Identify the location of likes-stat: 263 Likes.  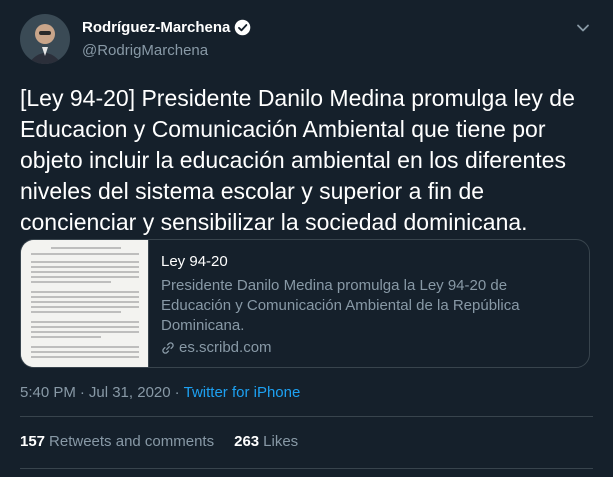
(266, 441).